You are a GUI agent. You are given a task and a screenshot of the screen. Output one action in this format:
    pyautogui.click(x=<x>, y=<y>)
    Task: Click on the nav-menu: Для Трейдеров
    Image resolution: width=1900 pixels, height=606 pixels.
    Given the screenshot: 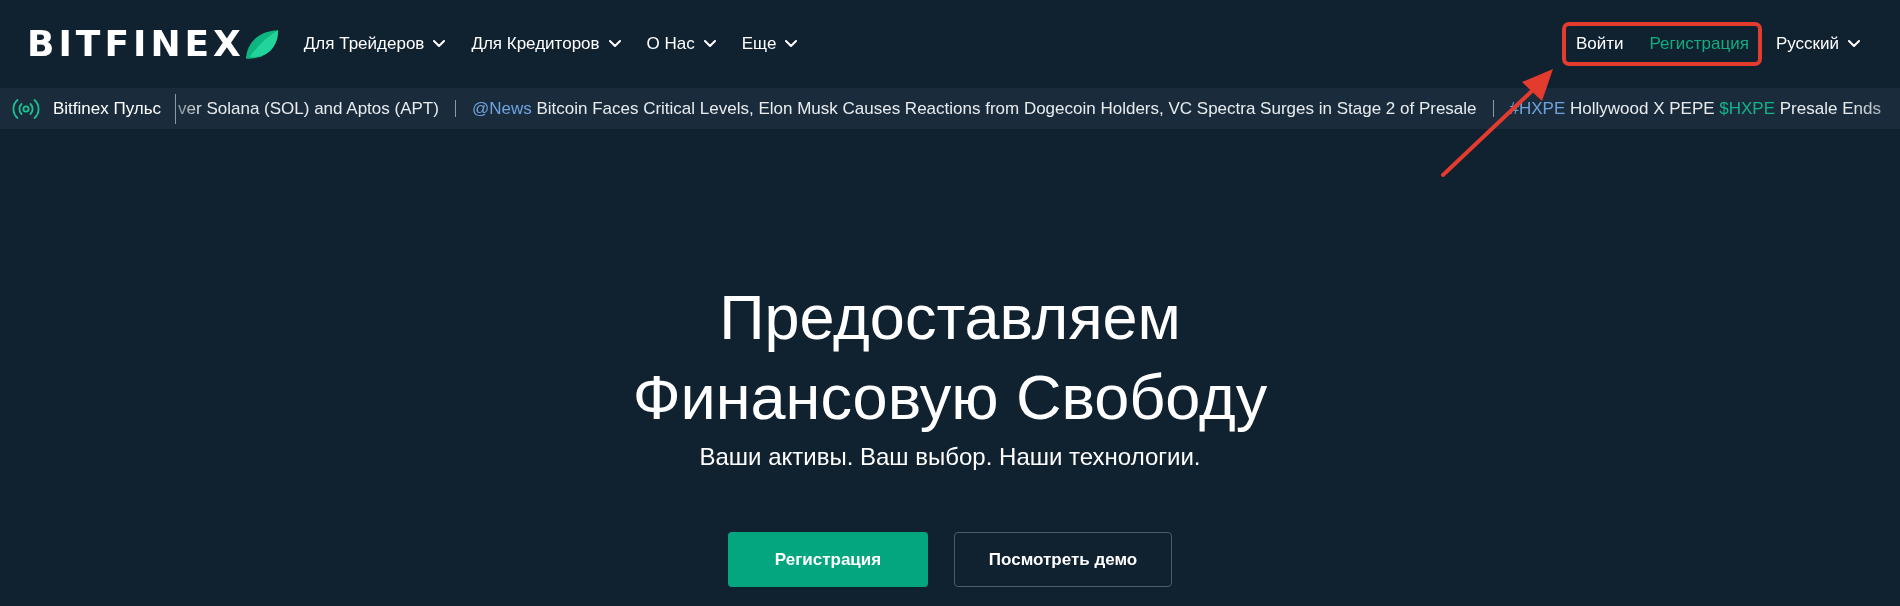 What is the action you would take?
    pyautogui.click(x=374, y=44)
    